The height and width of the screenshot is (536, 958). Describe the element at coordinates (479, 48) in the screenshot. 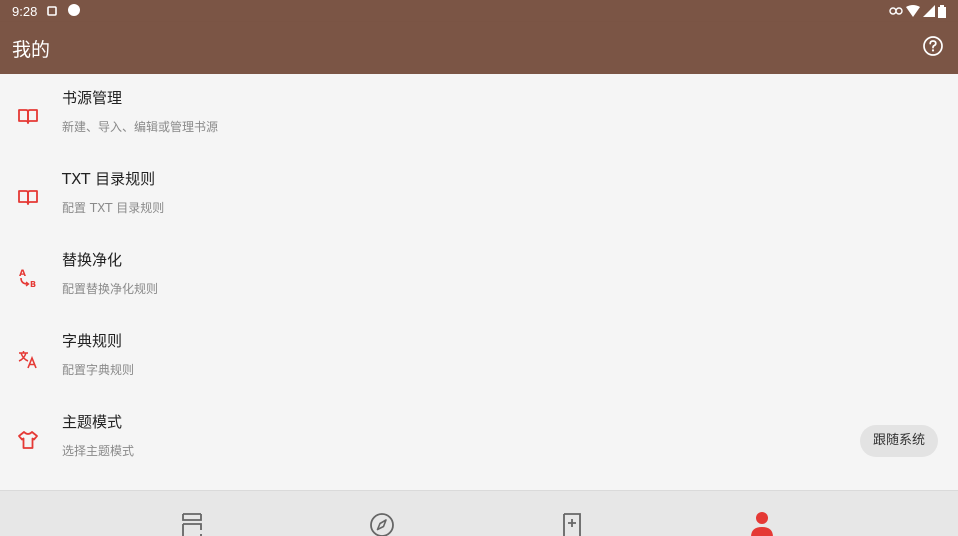

I see `app-bar: 我的` at that location.